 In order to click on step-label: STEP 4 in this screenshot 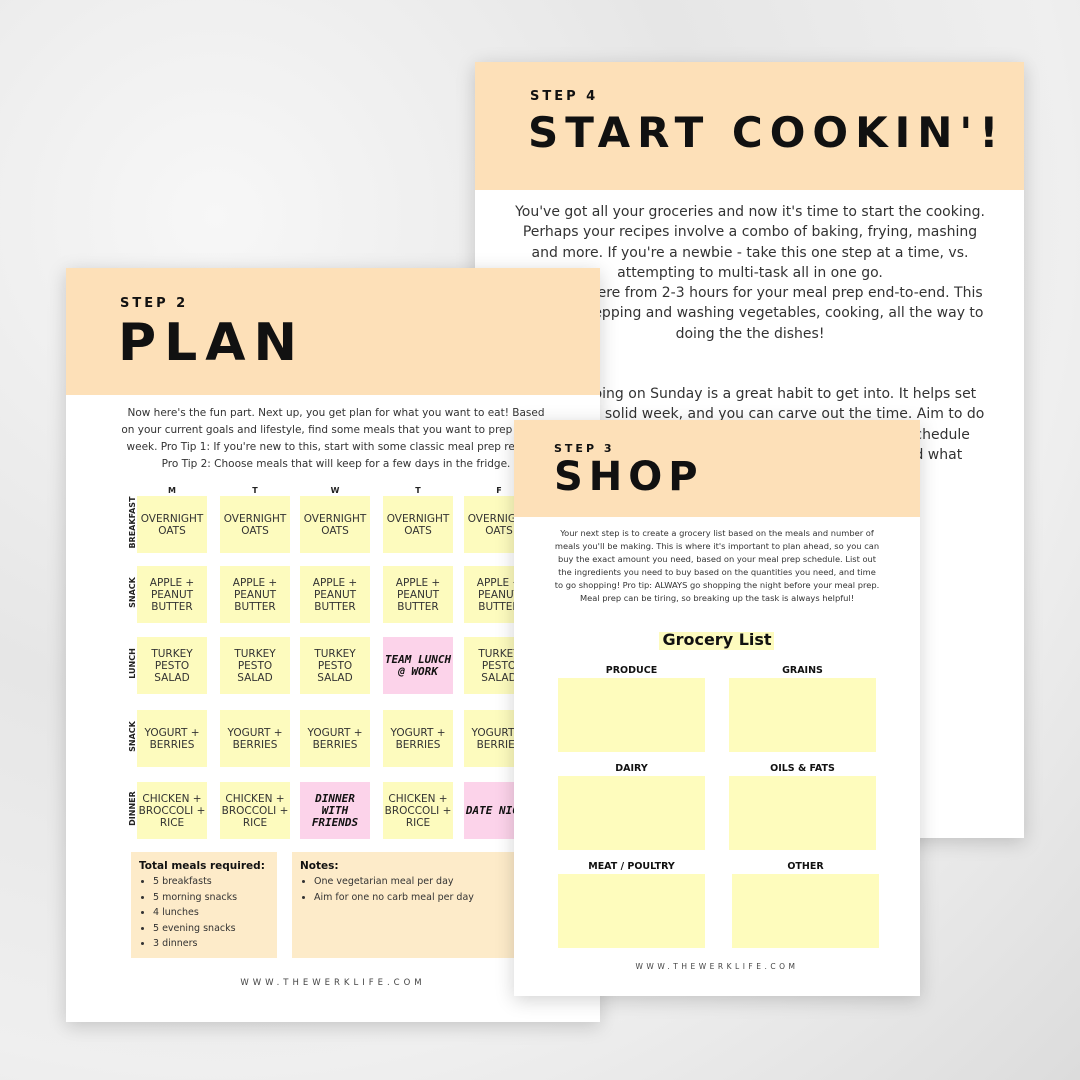, I will do `click(564, 96)`.